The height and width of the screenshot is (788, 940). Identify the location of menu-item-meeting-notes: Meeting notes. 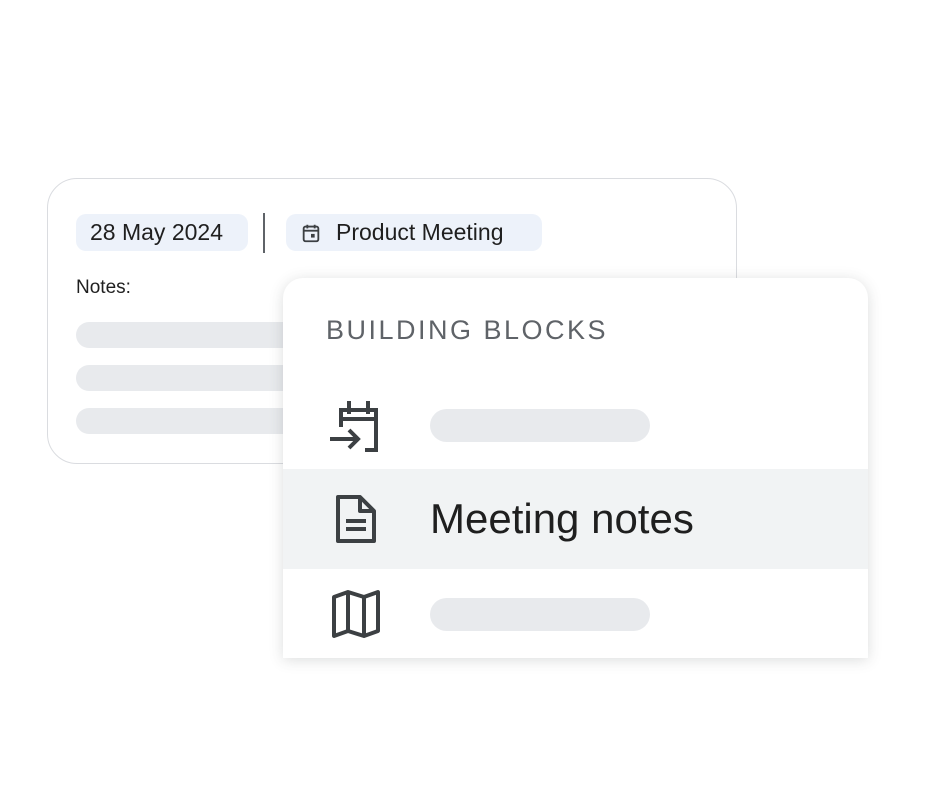
(575, 519).